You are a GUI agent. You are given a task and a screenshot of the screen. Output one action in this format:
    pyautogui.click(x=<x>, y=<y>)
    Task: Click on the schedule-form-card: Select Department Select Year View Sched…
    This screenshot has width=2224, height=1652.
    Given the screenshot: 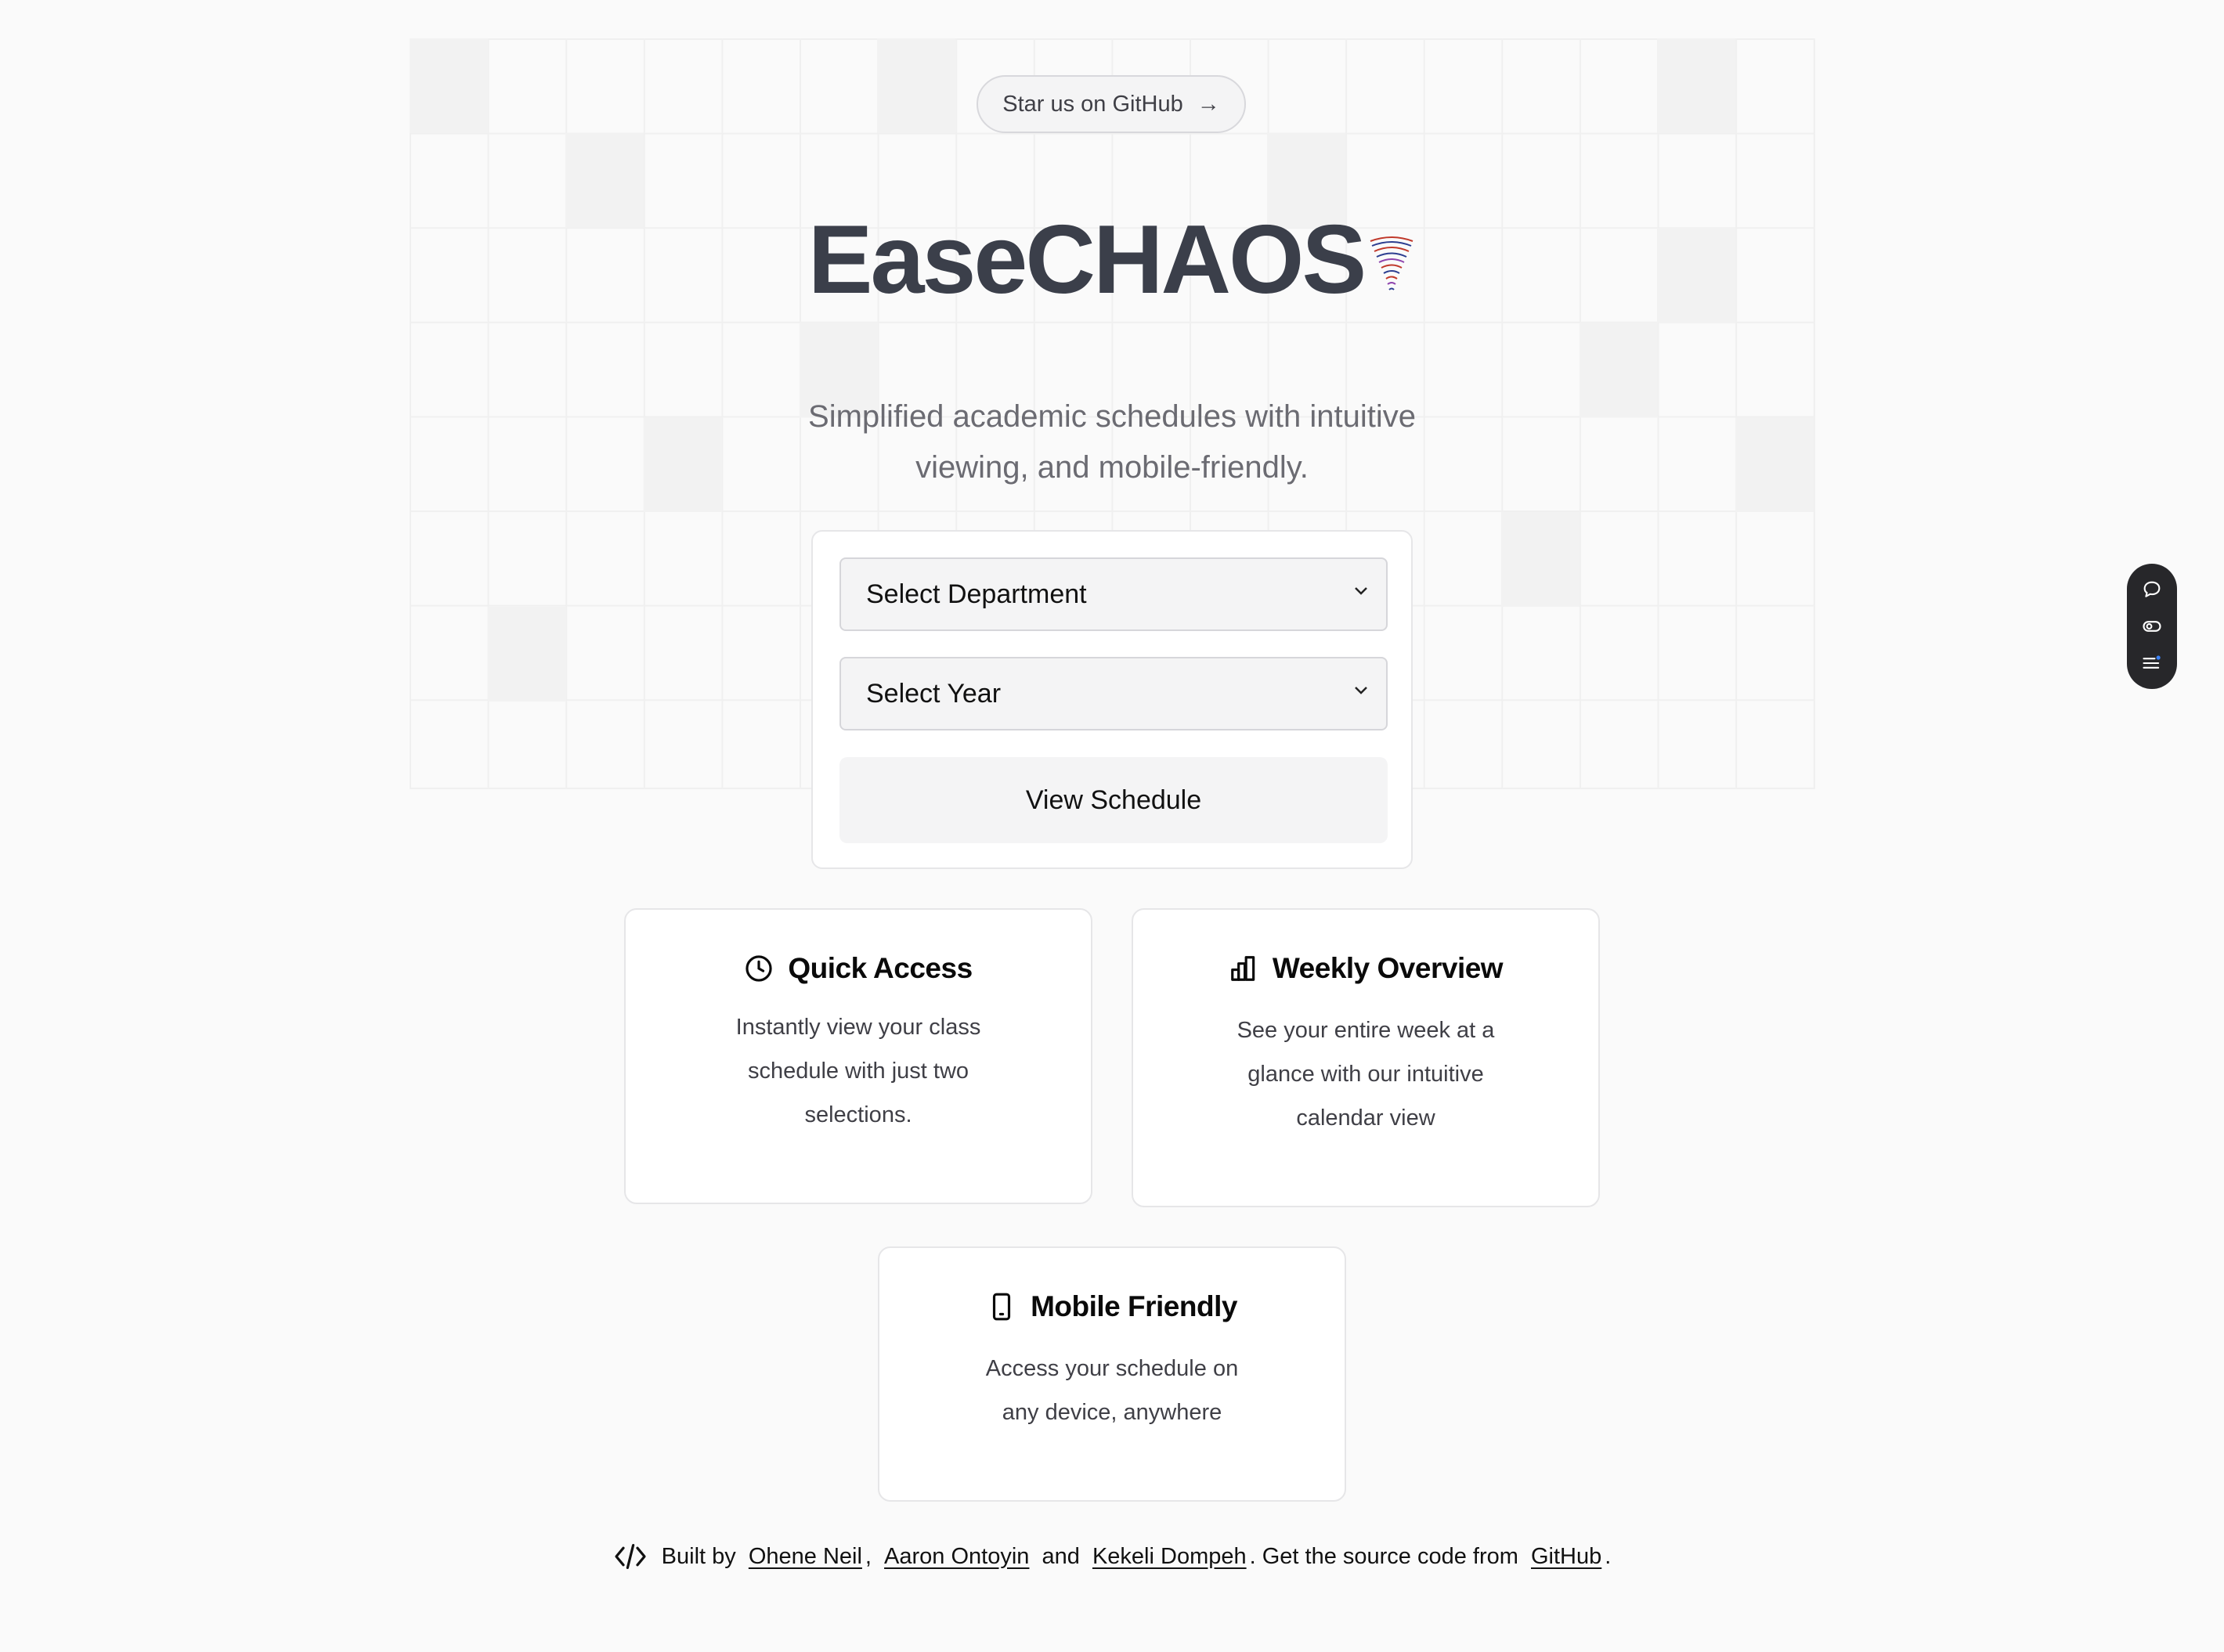 What is the action you would take?
    pyautogui.click(x=1112, y=699)
    